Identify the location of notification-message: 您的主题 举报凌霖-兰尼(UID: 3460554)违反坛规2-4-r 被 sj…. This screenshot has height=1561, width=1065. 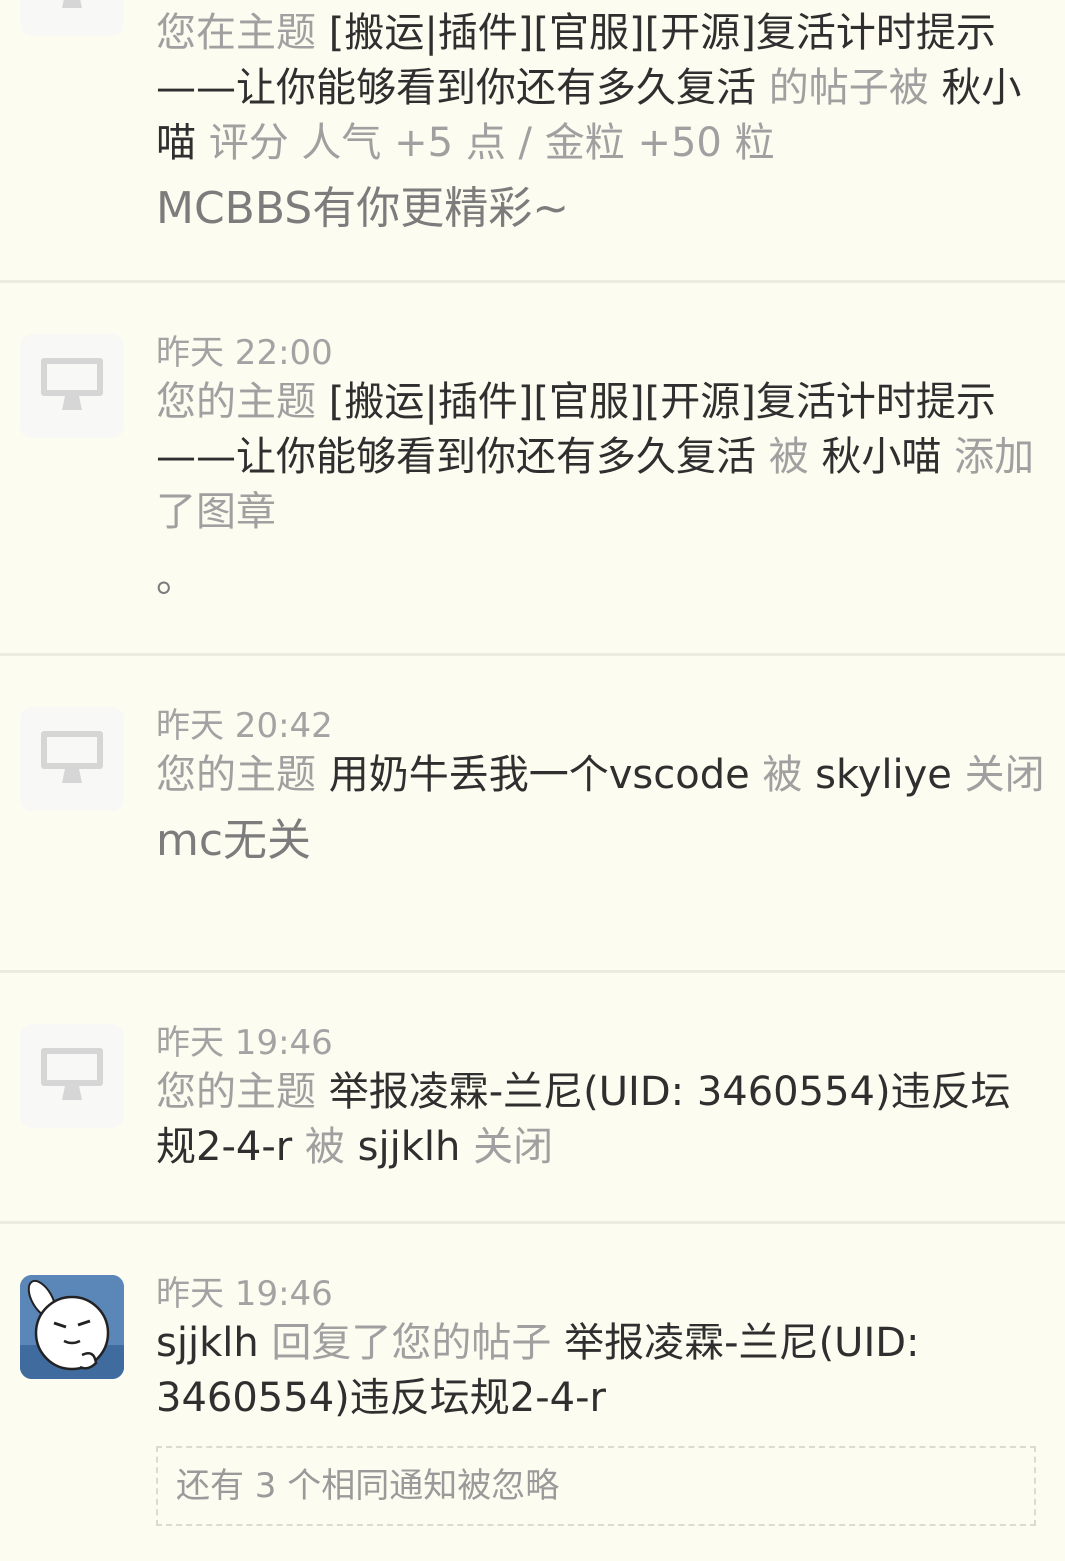
(583, 1119).